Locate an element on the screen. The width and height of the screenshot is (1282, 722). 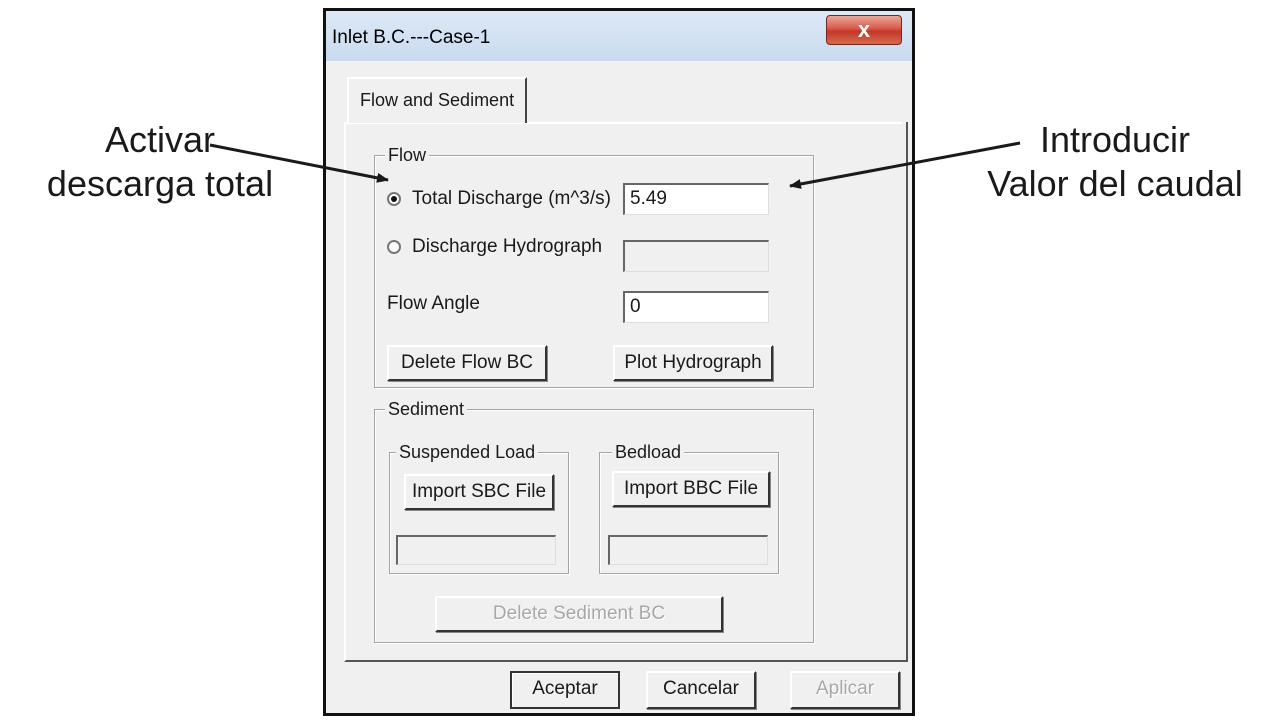
tab-label: Flow and Sediment is located at coordinates (437, 100).